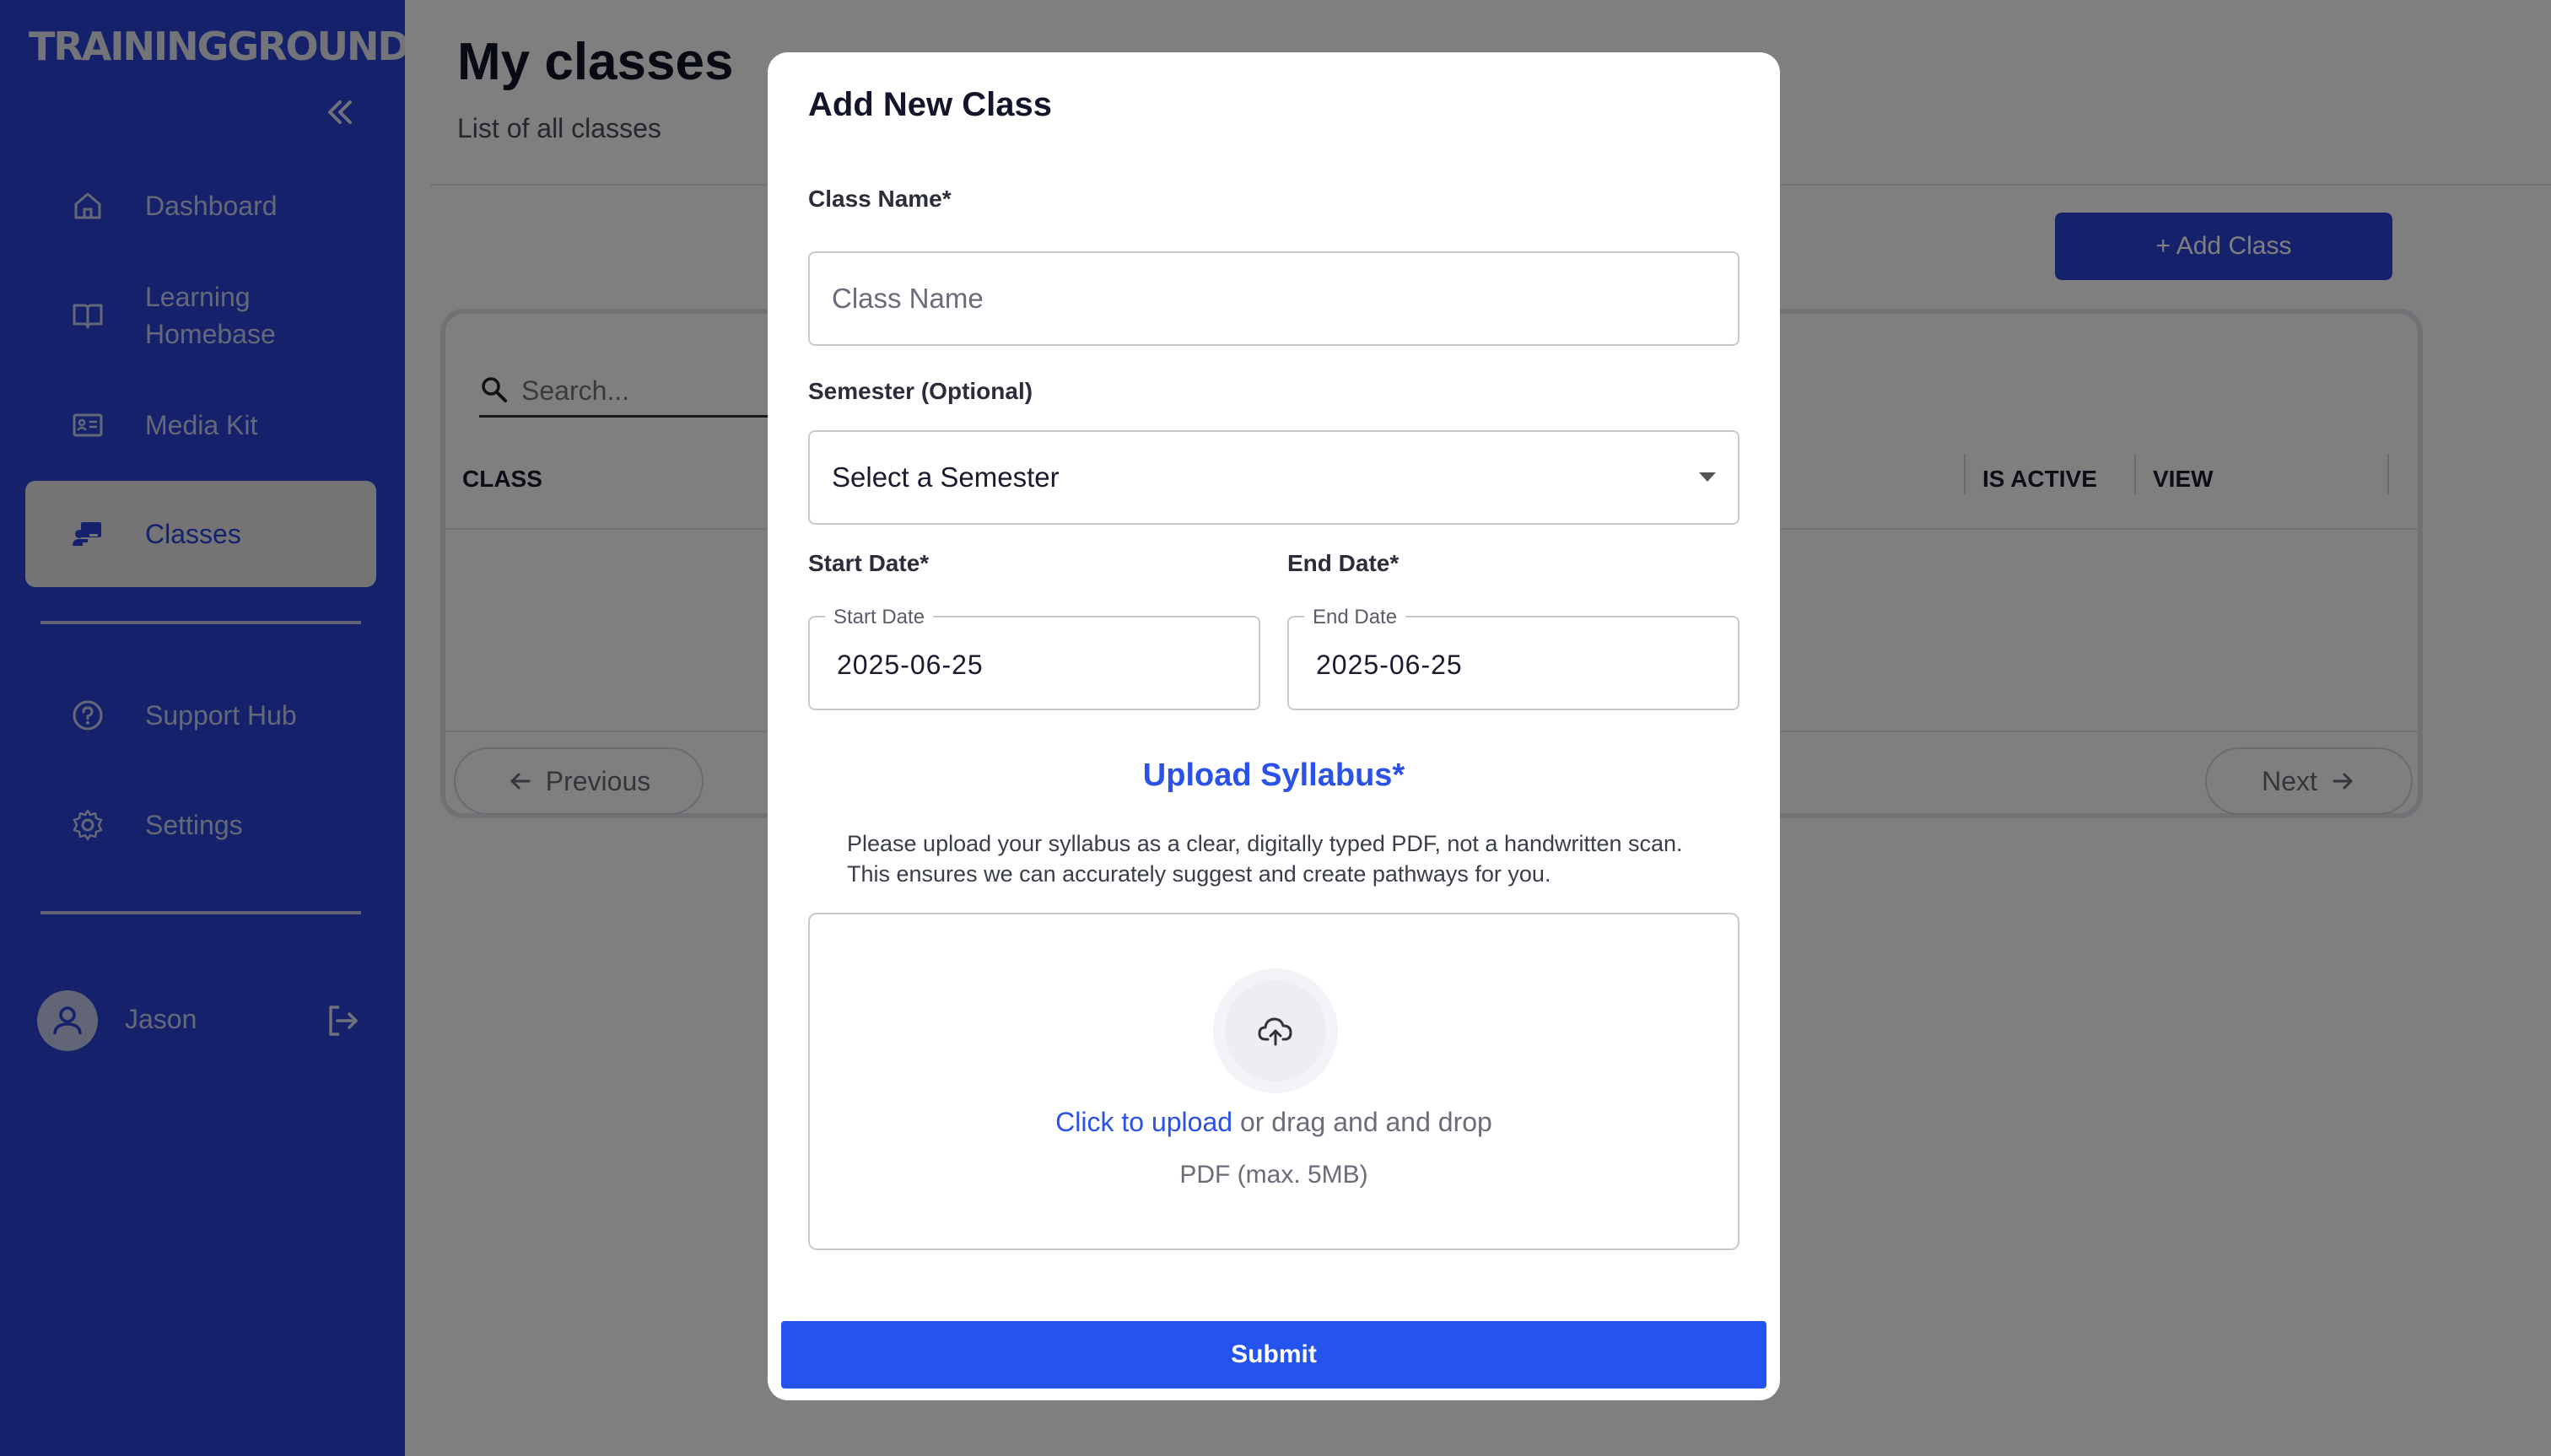 This screenshot has height=1456, width=2551. What do you see at coordinates (1513, 658) in the screenshot?
I see `end-date-field: End Date 2025-06-25` at bounding box center [1513, 658].